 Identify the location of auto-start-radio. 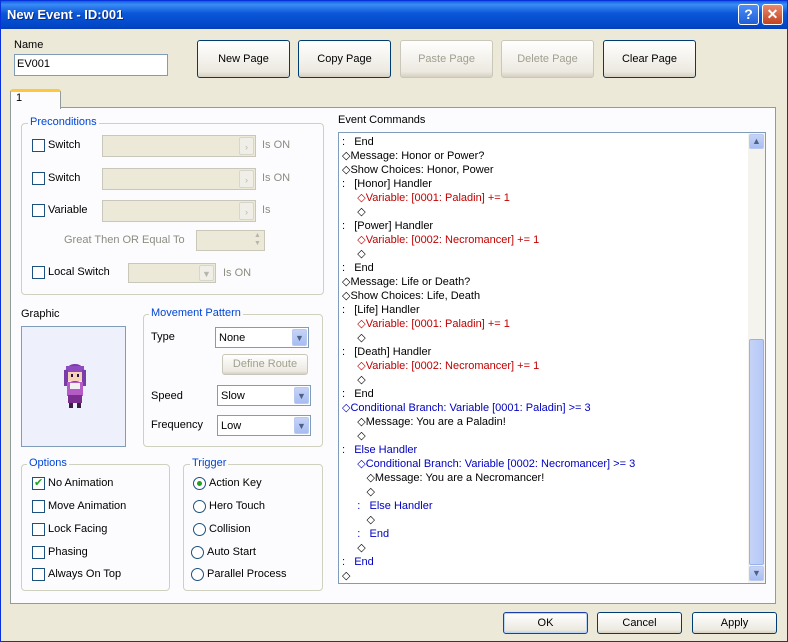
(197, 552).